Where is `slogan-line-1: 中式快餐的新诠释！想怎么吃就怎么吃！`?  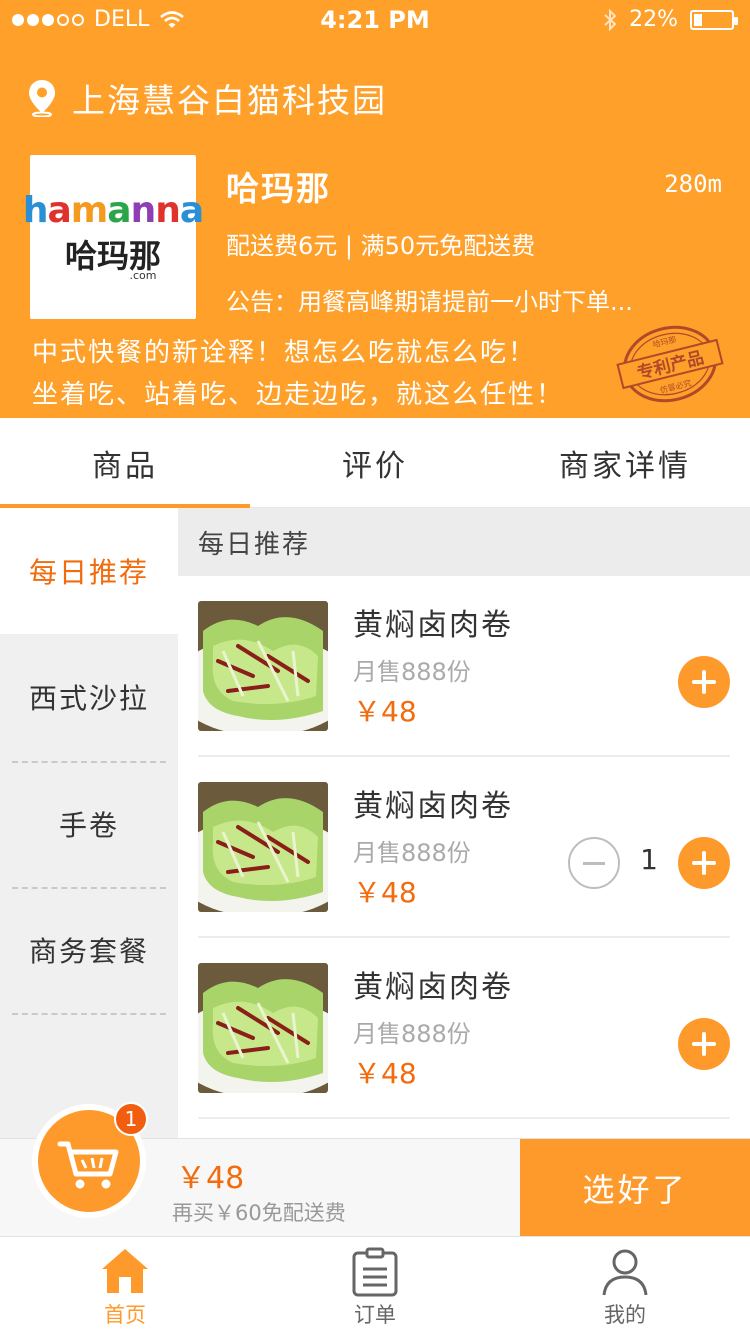 slogan-line-1: 中式快餐的新诠释！想怎么吃就怎么吃！ is located at coordinates (284, 353).